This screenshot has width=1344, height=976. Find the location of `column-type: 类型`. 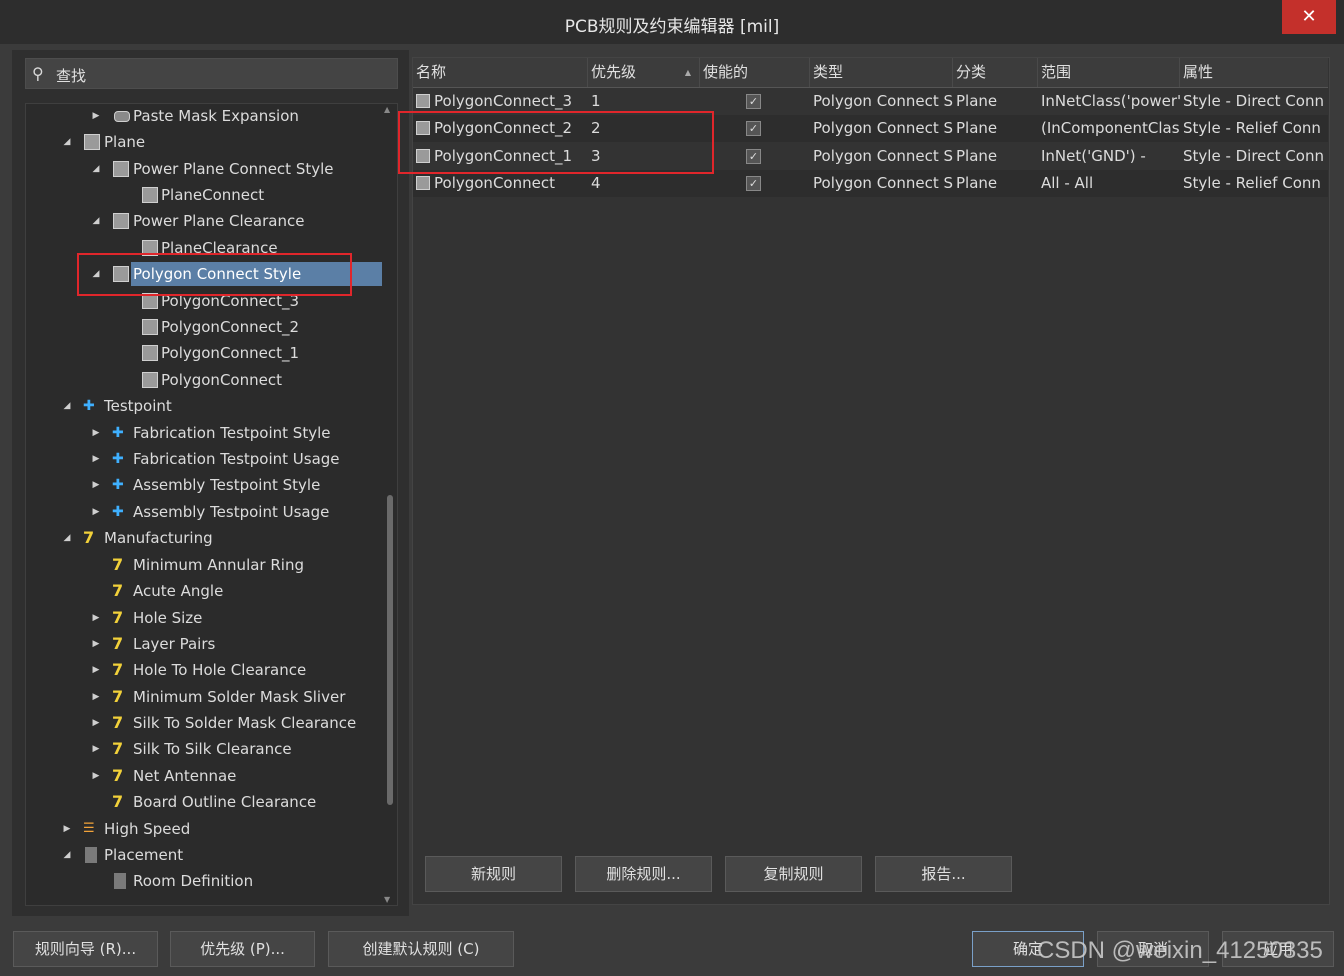

column-type: 类型 is located at coordinates (881, 72).